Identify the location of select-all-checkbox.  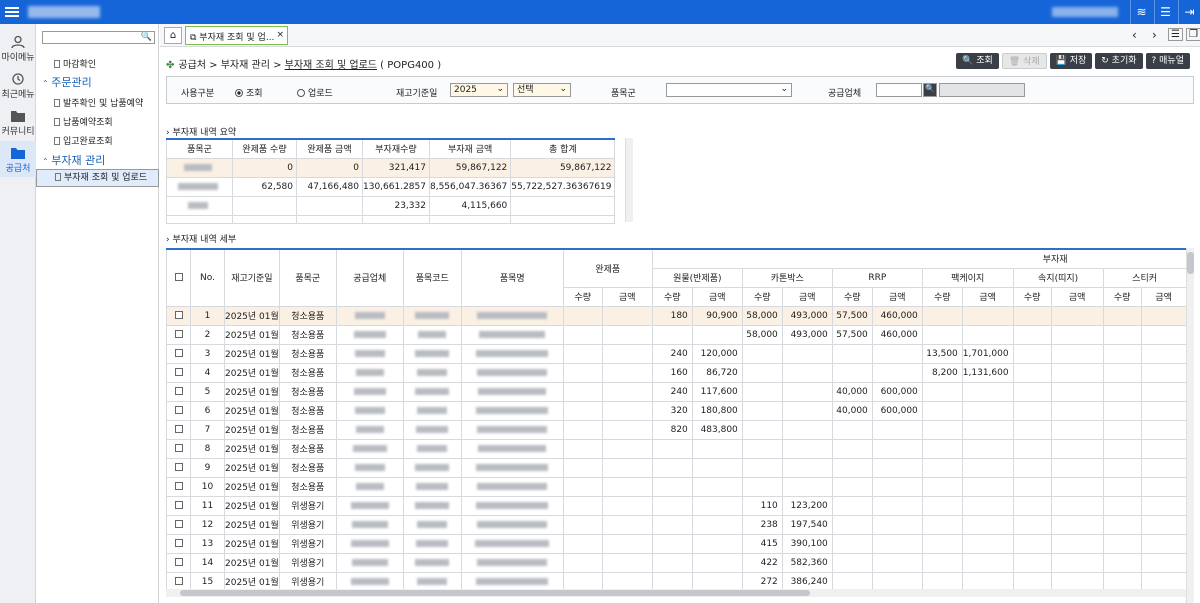
(178, 277).